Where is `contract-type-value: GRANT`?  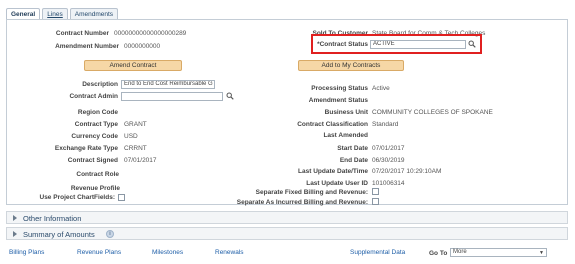
contract-type-value: GRANT is located at coordinates (135, 124).